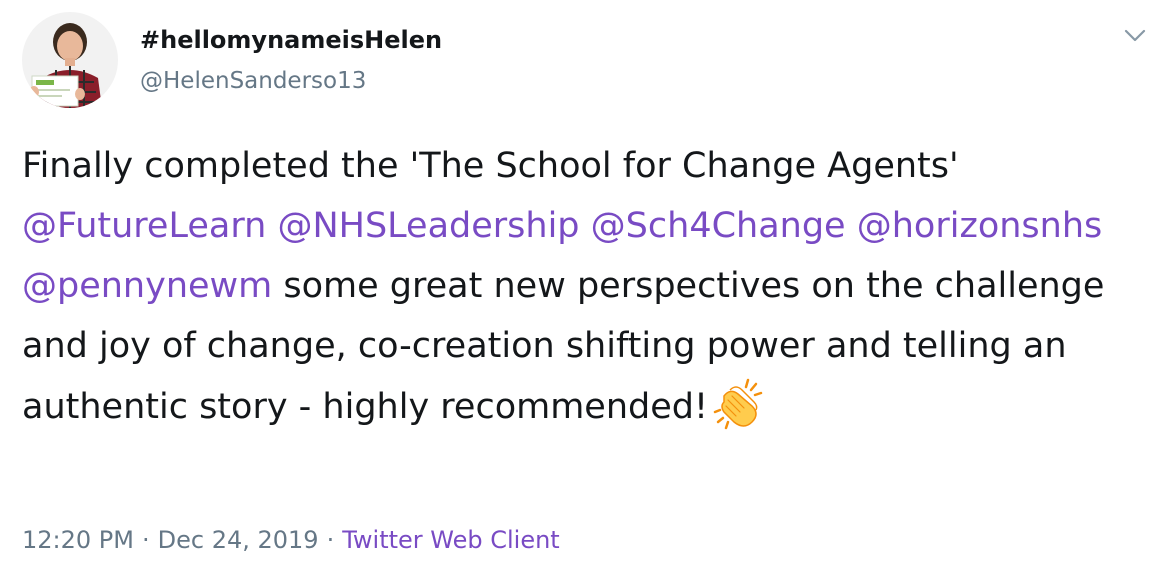  I want to click on mention-link: @Sch4Change, so click(718, 226).